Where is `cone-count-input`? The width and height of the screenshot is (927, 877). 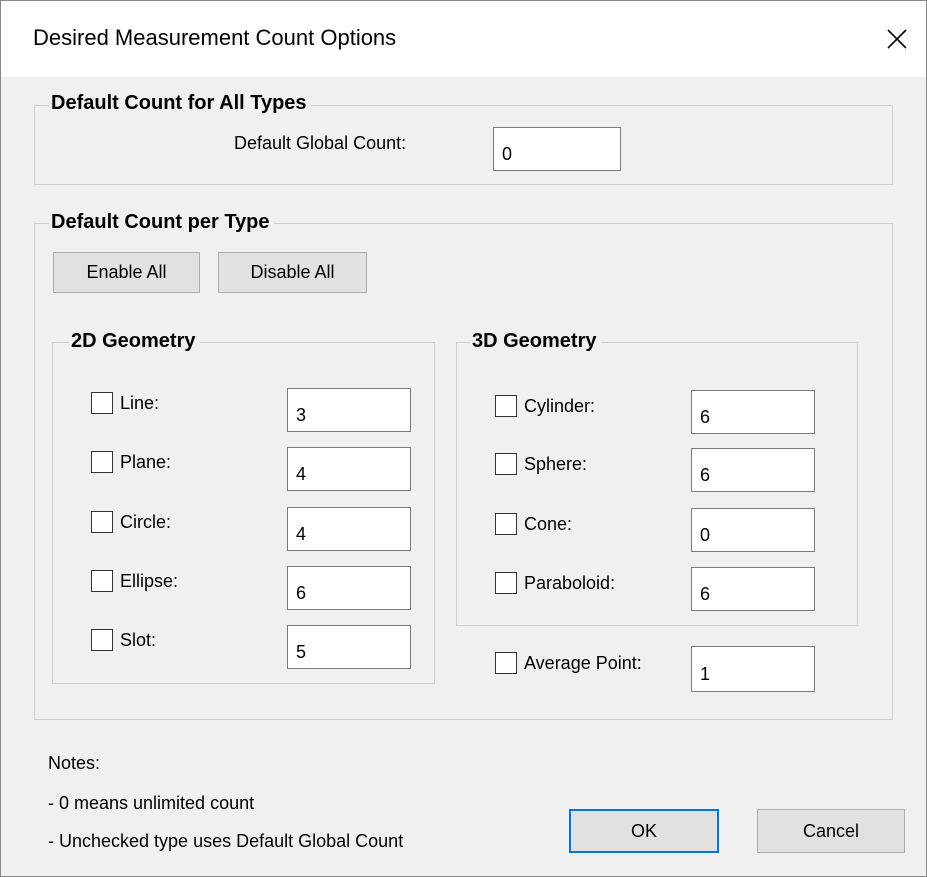 cone-count-input is located at coordinates (753, 530).